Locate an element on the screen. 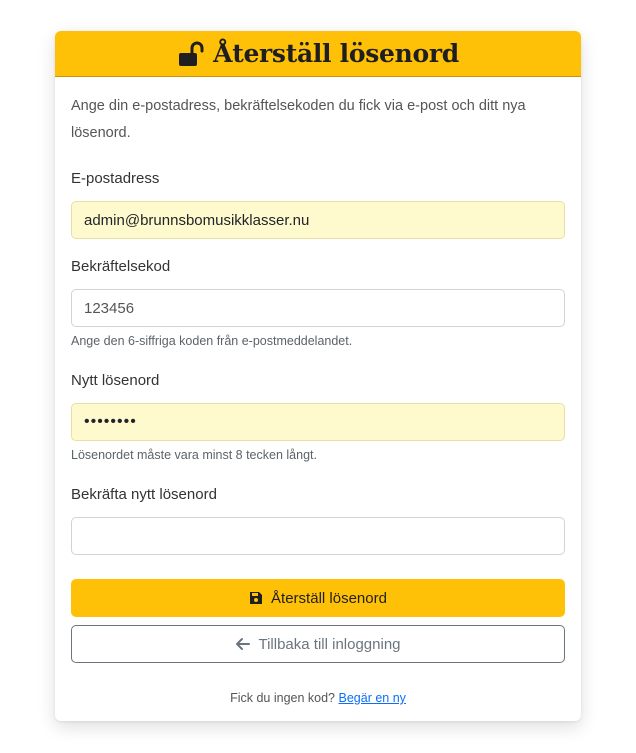  new-password-label: Nytt lösenord is located at coordinates (115, 380).